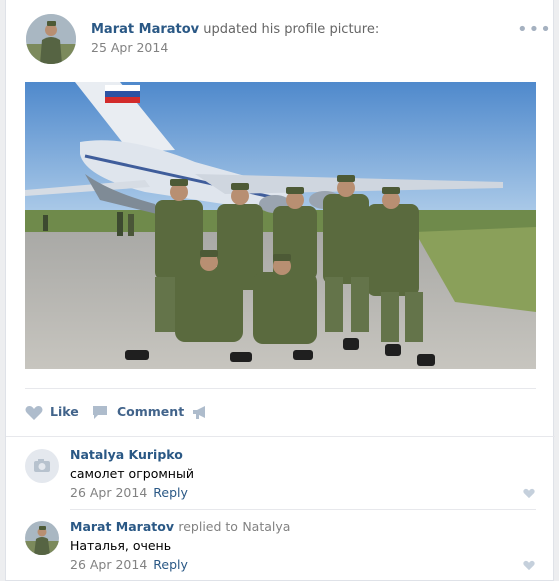 The height and width of the screenshot is (581, 559). What do you see at coordinates (151, 411) in the screenshot?
I see `comment-label: Comment` at bounding box center [151, 411].